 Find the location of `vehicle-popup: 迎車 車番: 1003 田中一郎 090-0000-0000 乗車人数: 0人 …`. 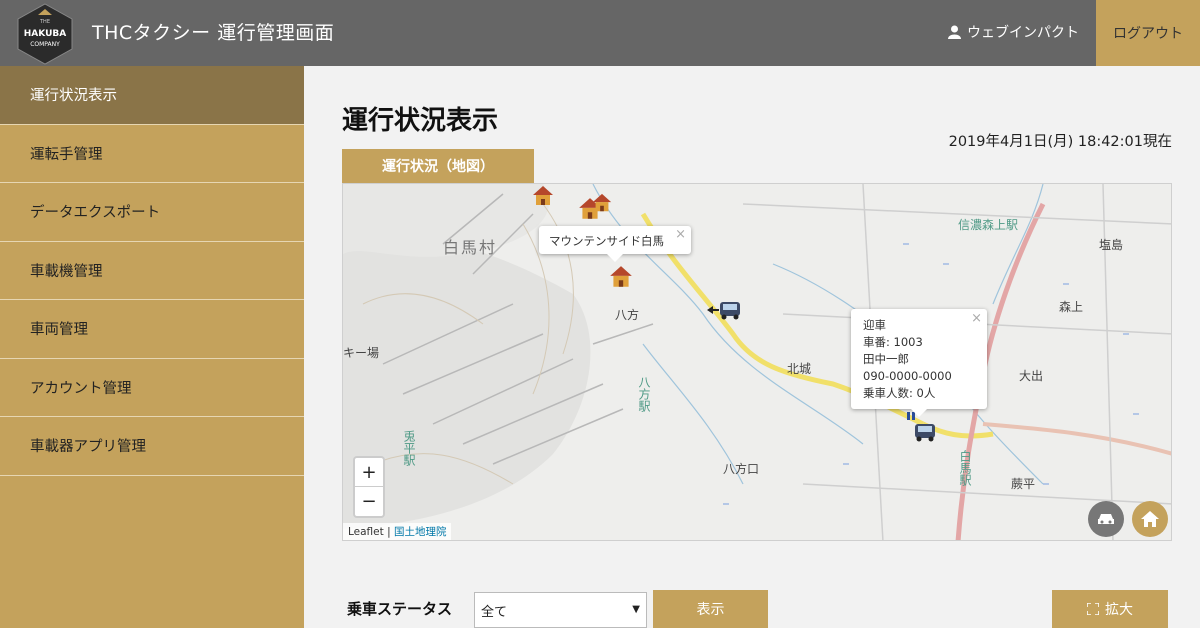

vehicle-popup: 迎車 車番: 1003 田中一郎 090-0000-0000 乗車人数: 0人 … is located at coordinates (919, 363).